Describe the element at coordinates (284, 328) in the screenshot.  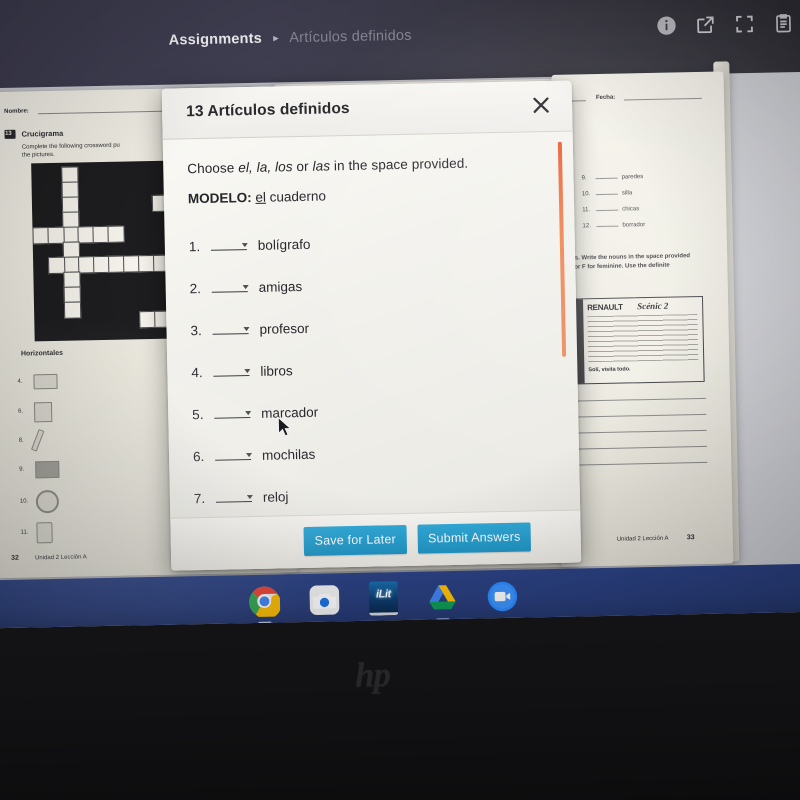
I see `question-word: profesor` at that location.